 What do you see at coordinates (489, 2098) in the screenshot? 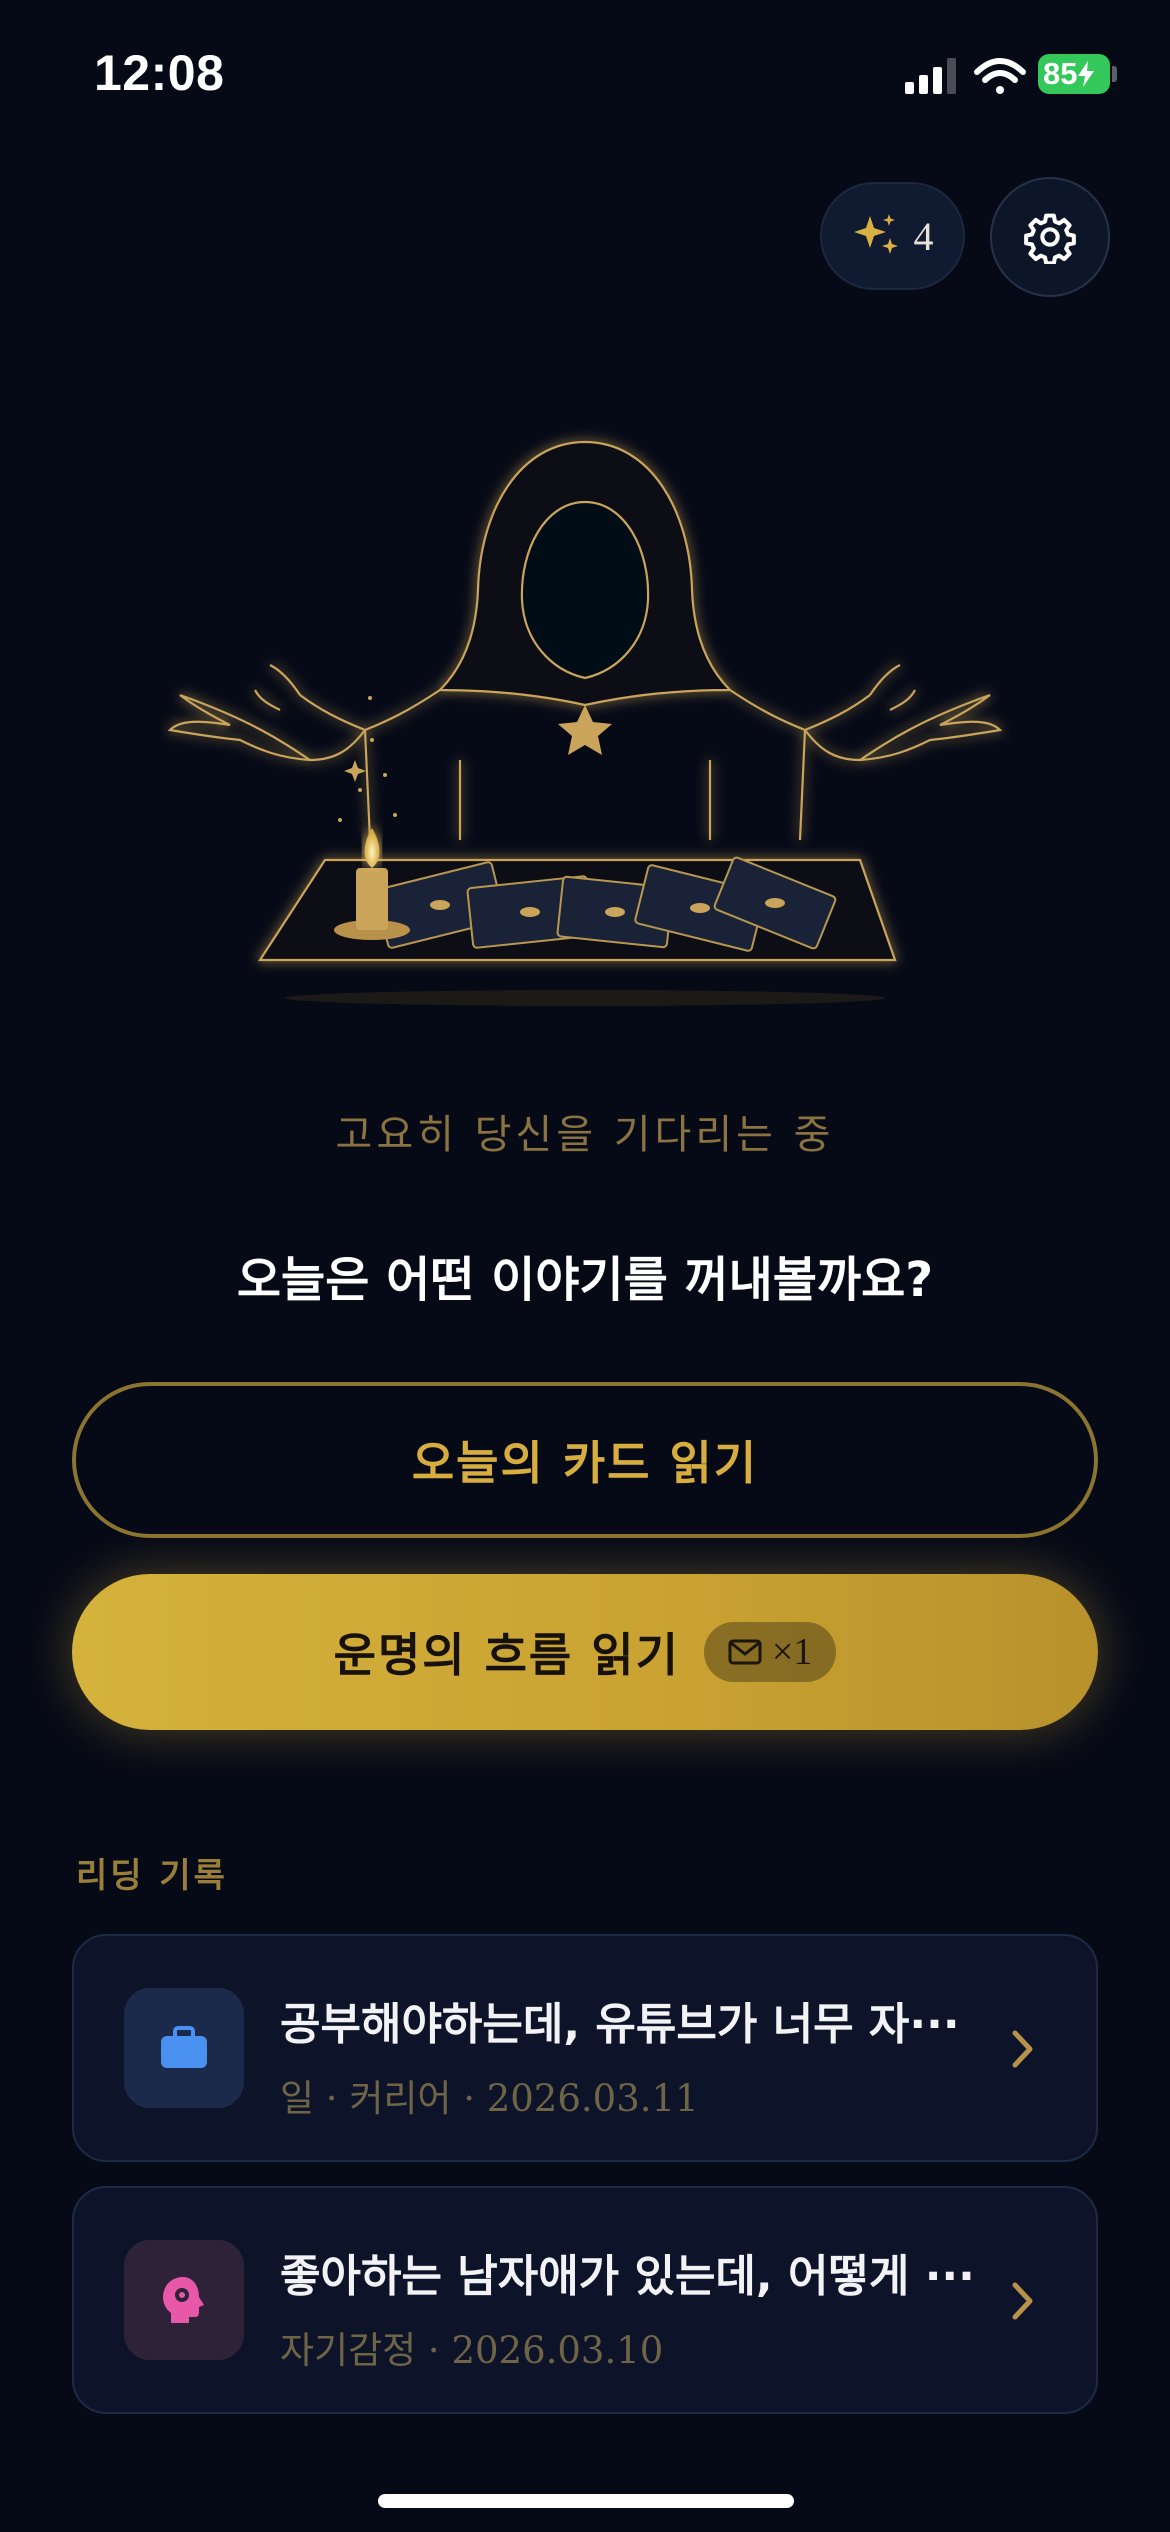
I see `history-item-meta: 일 · 커리어 · 2026.03.11` at bounding box center [489, 2098].